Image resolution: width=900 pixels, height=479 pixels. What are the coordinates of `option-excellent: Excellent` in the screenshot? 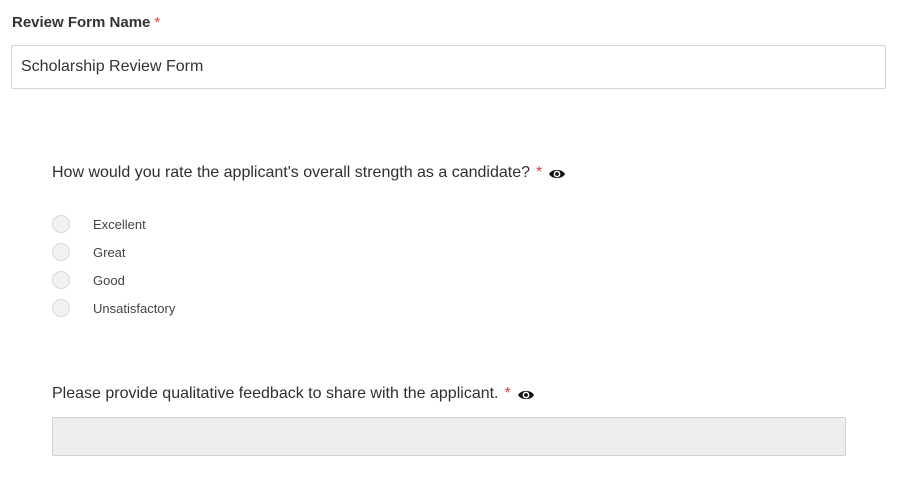 It's located at (113, 224).